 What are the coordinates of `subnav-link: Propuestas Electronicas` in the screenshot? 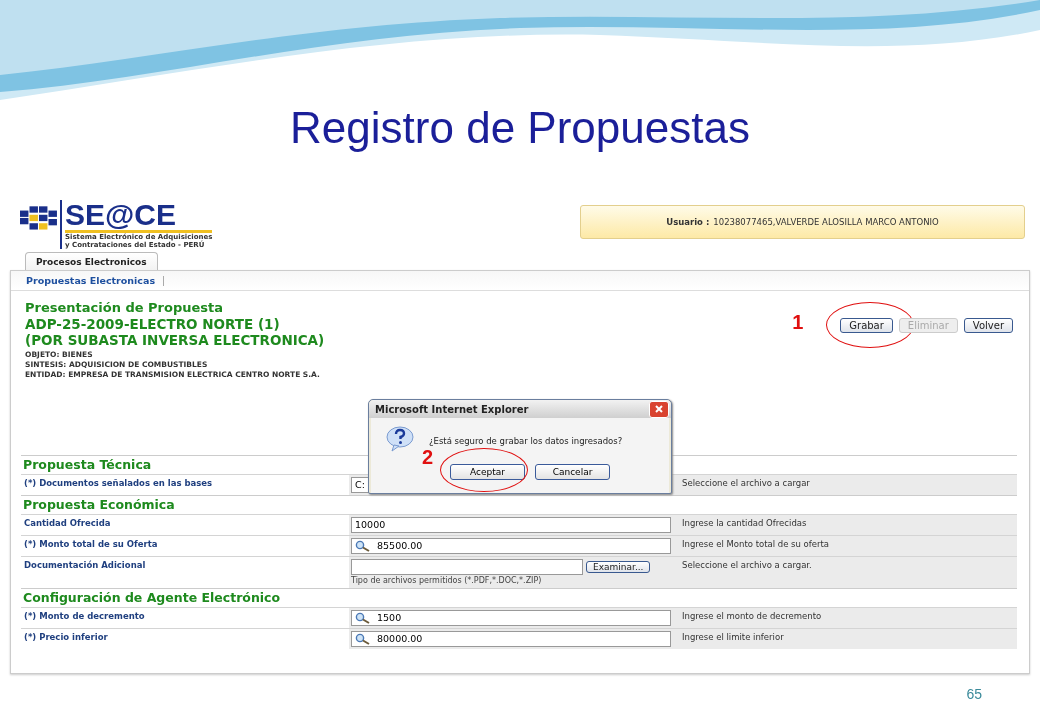 It's located at (91, 280).